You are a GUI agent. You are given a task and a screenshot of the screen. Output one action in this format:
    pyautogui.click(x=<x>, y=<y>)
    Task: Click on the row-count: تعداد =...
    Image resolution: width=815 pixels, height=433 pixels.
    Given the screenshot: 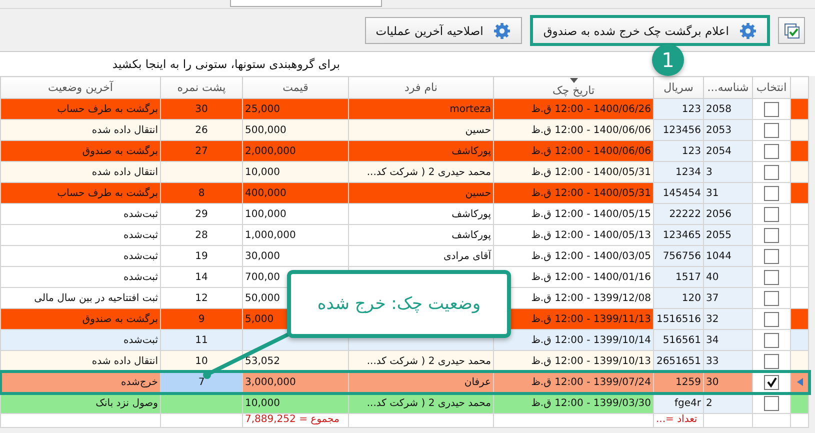 What is the action you would take?
    pyautogui.click(x=679, y=421)
    